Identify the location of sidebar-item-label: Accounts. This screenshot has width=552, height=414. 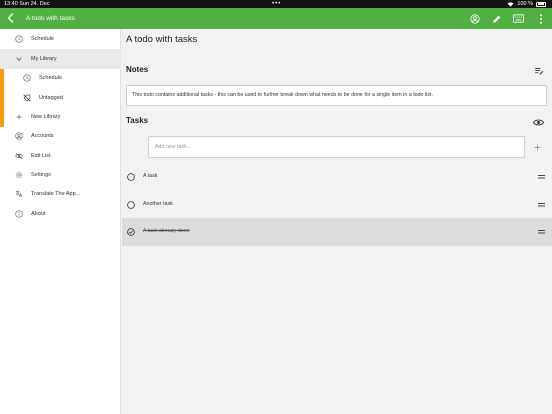
(42, 135).